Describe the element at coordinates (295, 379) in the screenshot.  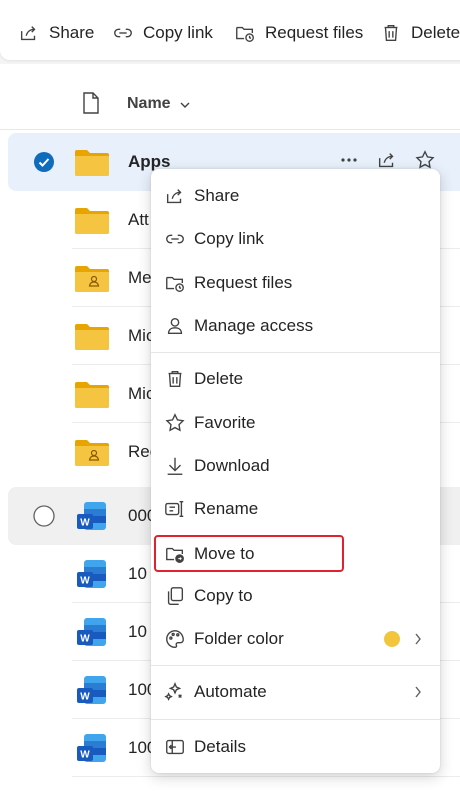
I see `menu-item-delete: Delete` at that location.